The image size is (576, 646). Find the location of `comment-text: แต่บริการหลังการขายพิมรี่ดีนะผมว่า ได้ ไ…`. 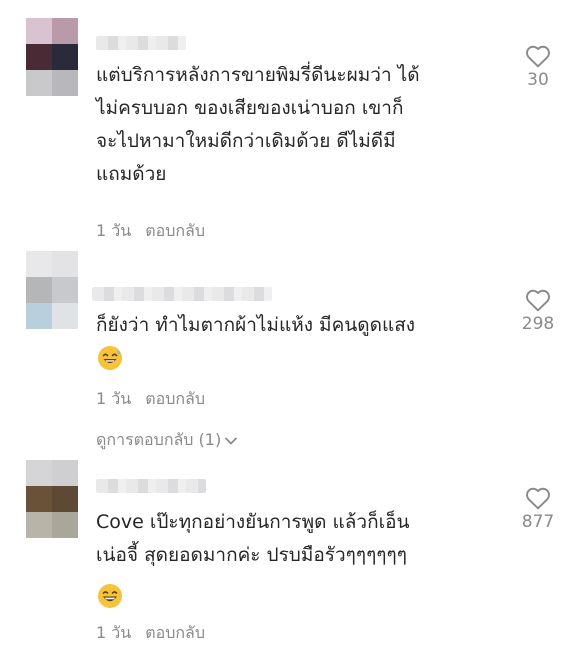

comment-text: แต่บริการหลังการขายพิมรี่ดีนะผมว่า ได้ ไ… is located at coordinates (258, 124).